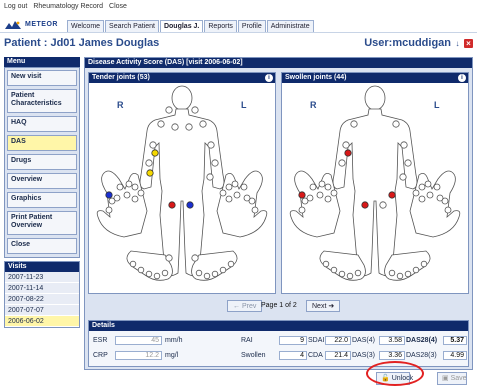 The image size is (477, 388). I want to click on crp-label: CRP, so click(100, 355).